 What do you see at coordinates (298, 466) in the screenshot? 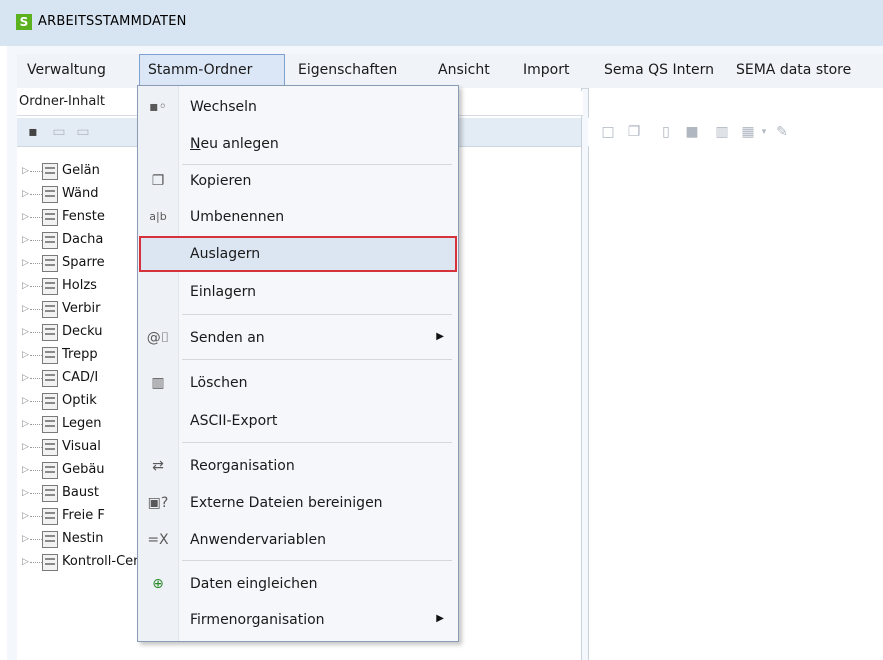
I see `menu-item-reorganisation: ⇄ Reorganisation` at bounding box center [298, 466].